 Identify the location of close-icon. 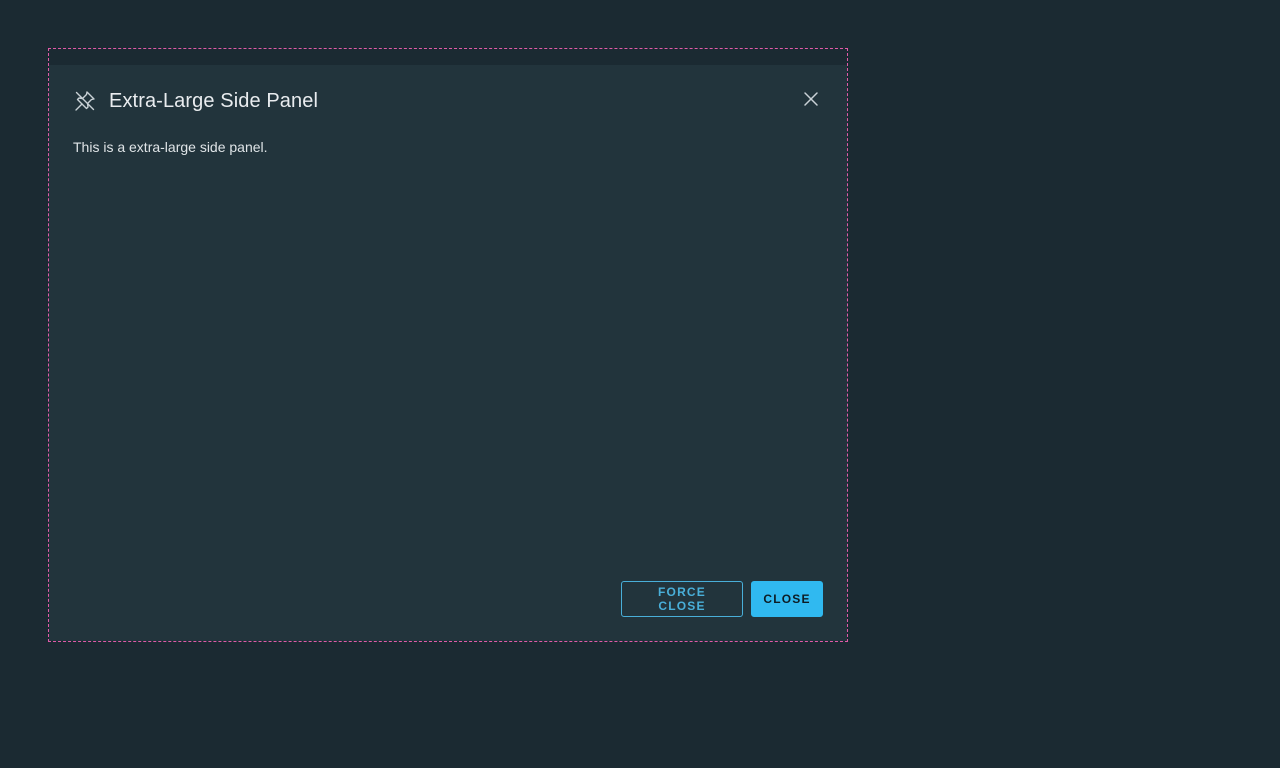
(811, 101).